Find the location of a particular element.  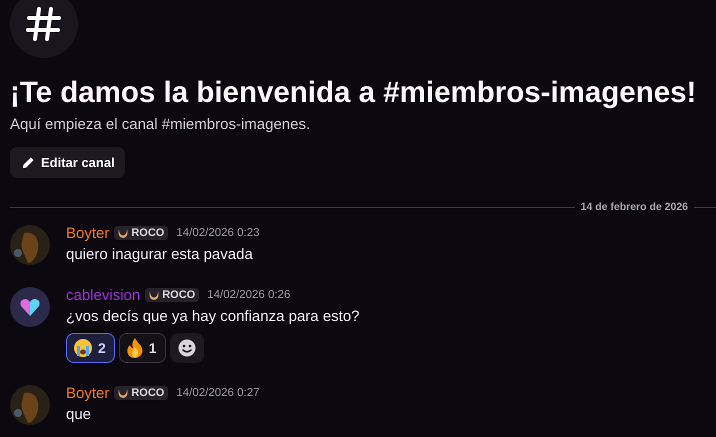

message-text: quiero inagurar esta pavada is located at coordinates (160, 255).